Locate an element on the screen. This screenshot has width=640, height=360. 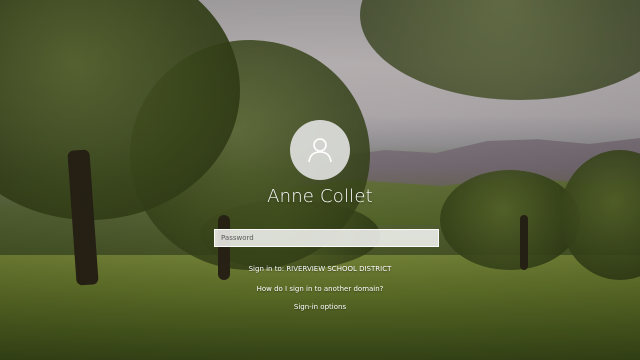
sign-in-options-link: Sign-in options is located at coordinates (320, 307).